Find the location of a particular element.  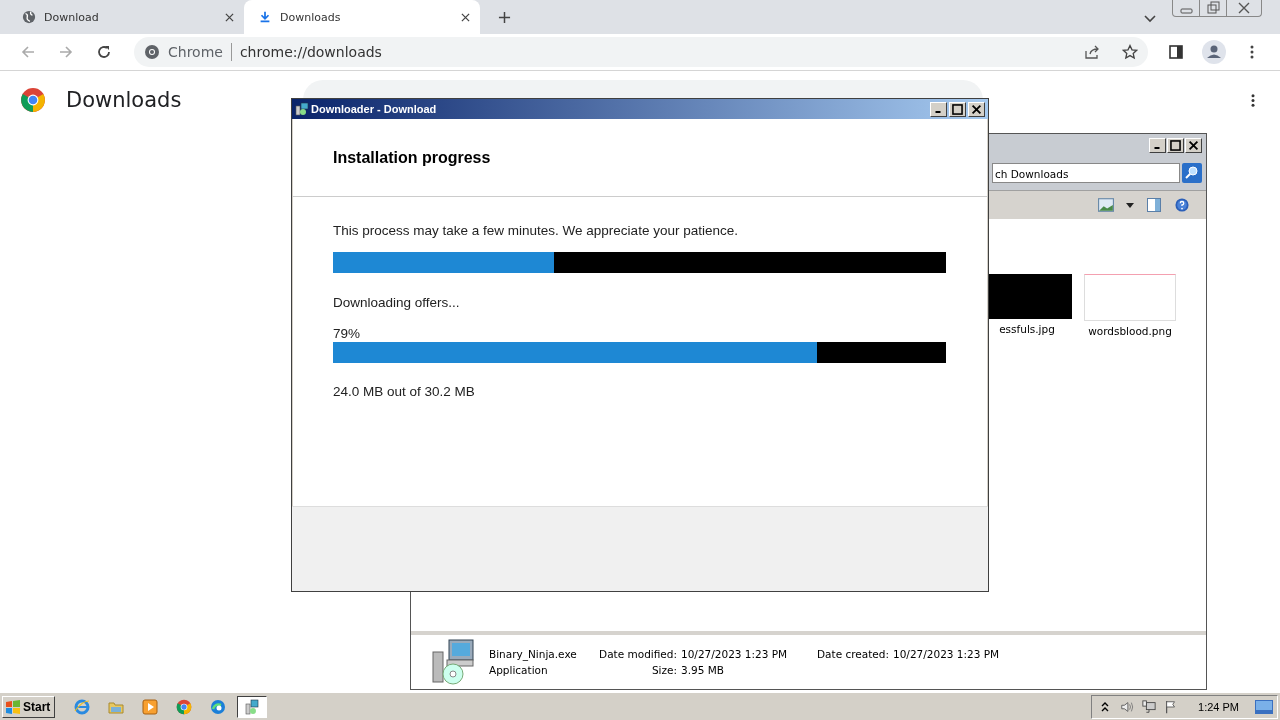

share-icon is located at coordinates (1092, 52).